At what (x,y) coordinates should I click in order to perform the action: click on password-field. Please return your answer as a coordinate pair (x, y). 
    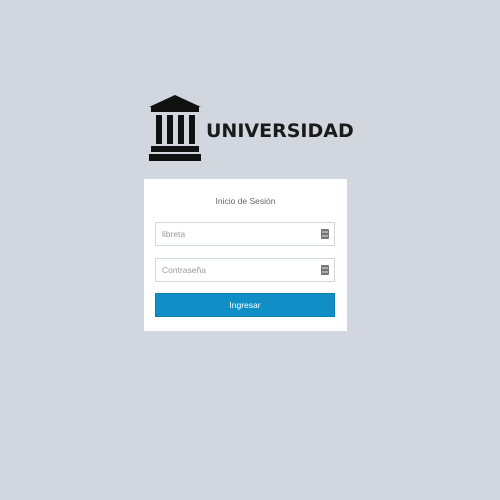
    Looking at the image, I should click on (245, 270).